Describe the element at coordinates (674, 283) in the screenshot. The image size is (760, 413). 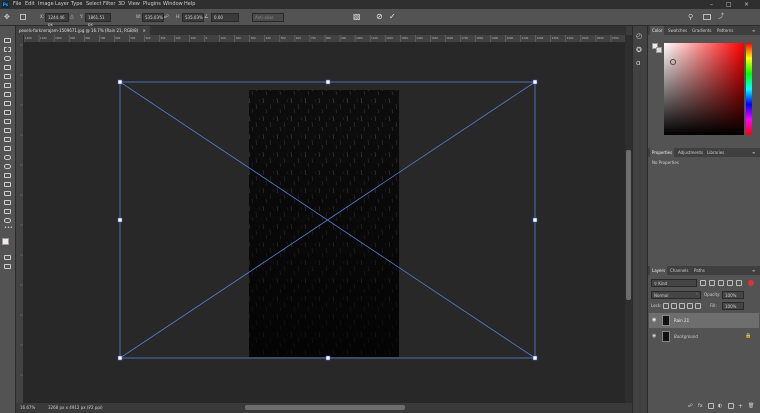
I see `layer-filter-kind: ⚲ Kind` at that location.